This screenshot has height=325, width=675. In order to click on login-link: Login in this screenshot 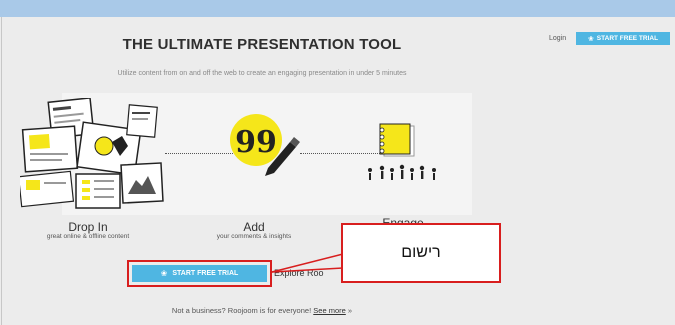, I will do `click(557, 38)`.